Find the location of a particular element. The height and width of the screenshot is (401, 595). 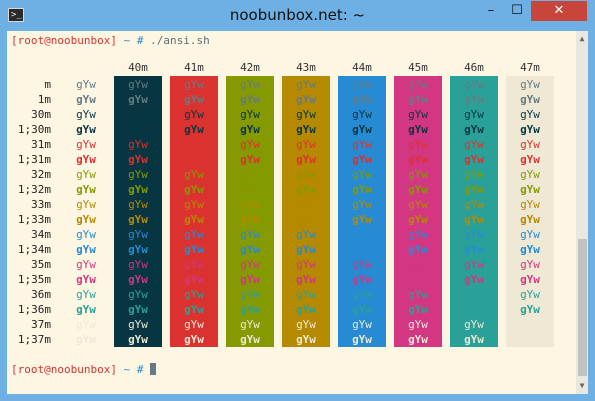

maximize-button: ☐ is located at coordinates (517, 11).